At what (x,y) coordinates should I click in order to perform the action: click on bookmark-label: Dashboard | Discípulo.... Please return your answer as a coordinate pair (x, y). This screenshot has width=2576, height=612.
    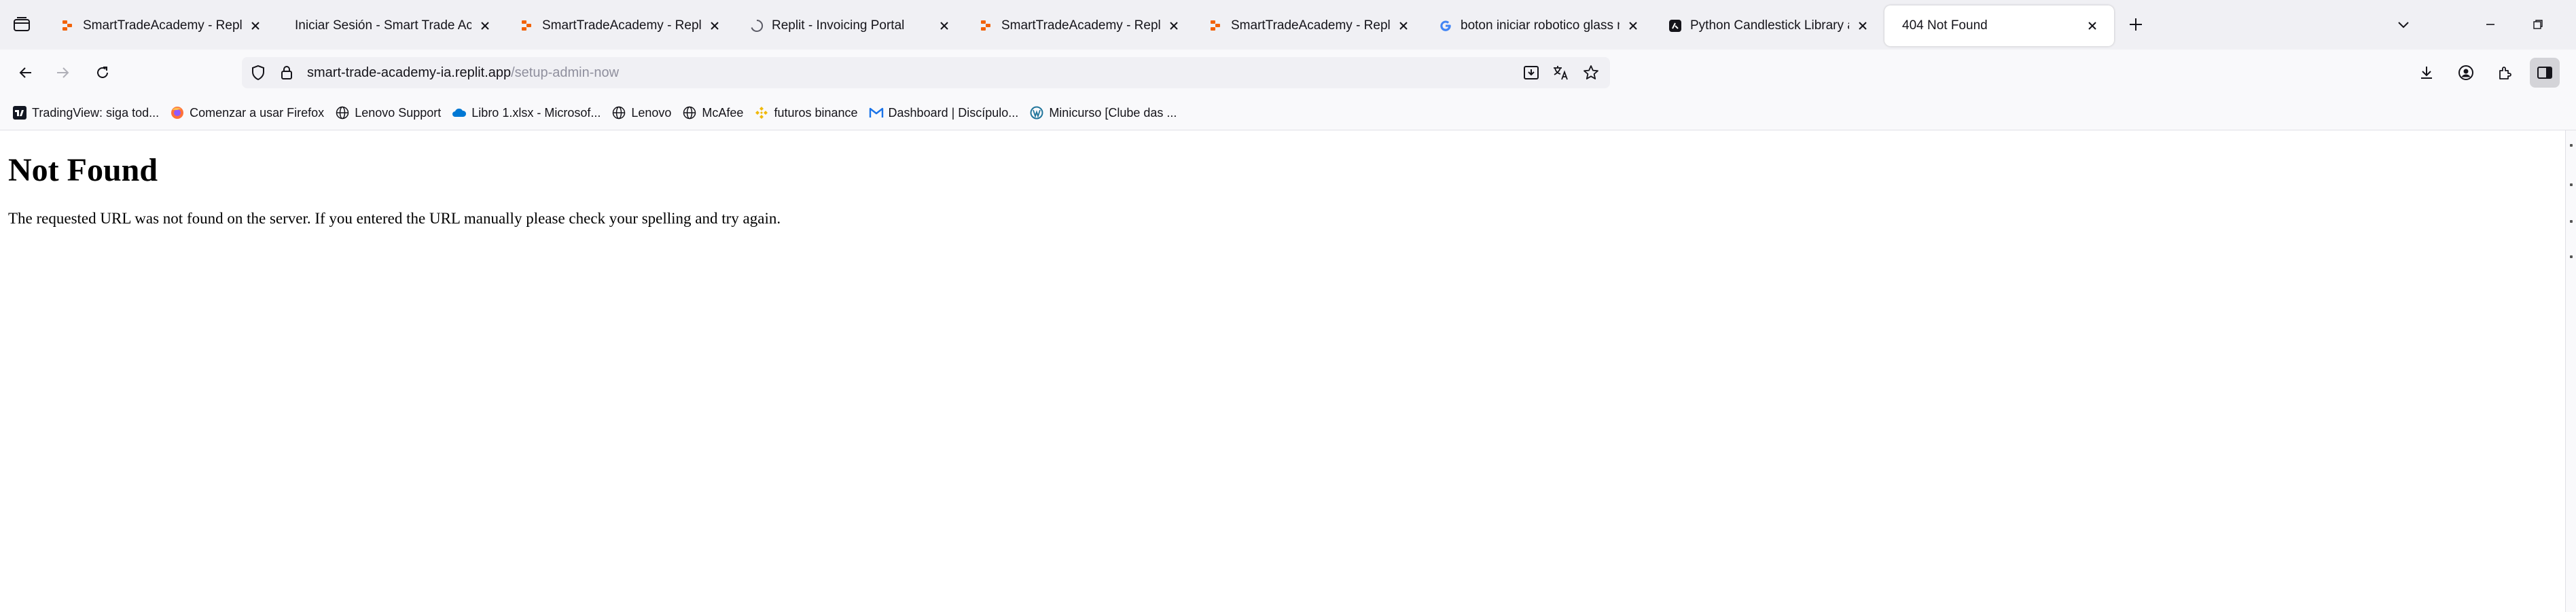
    Looking at the image, I should click on (954, 112).